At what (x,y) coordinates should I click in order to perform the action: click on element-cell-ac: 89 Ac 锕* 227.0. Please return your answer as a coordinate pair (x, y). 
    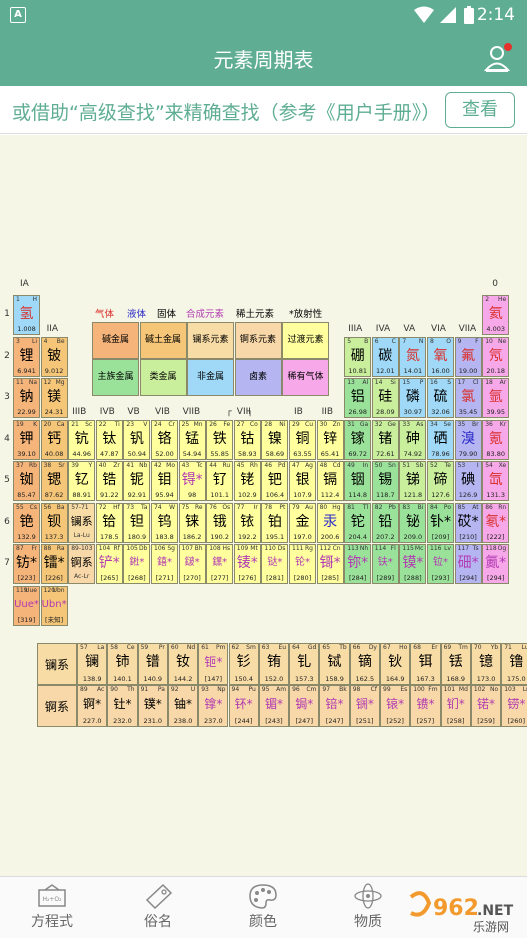
    Looking at the image, I should click on (92, 706).